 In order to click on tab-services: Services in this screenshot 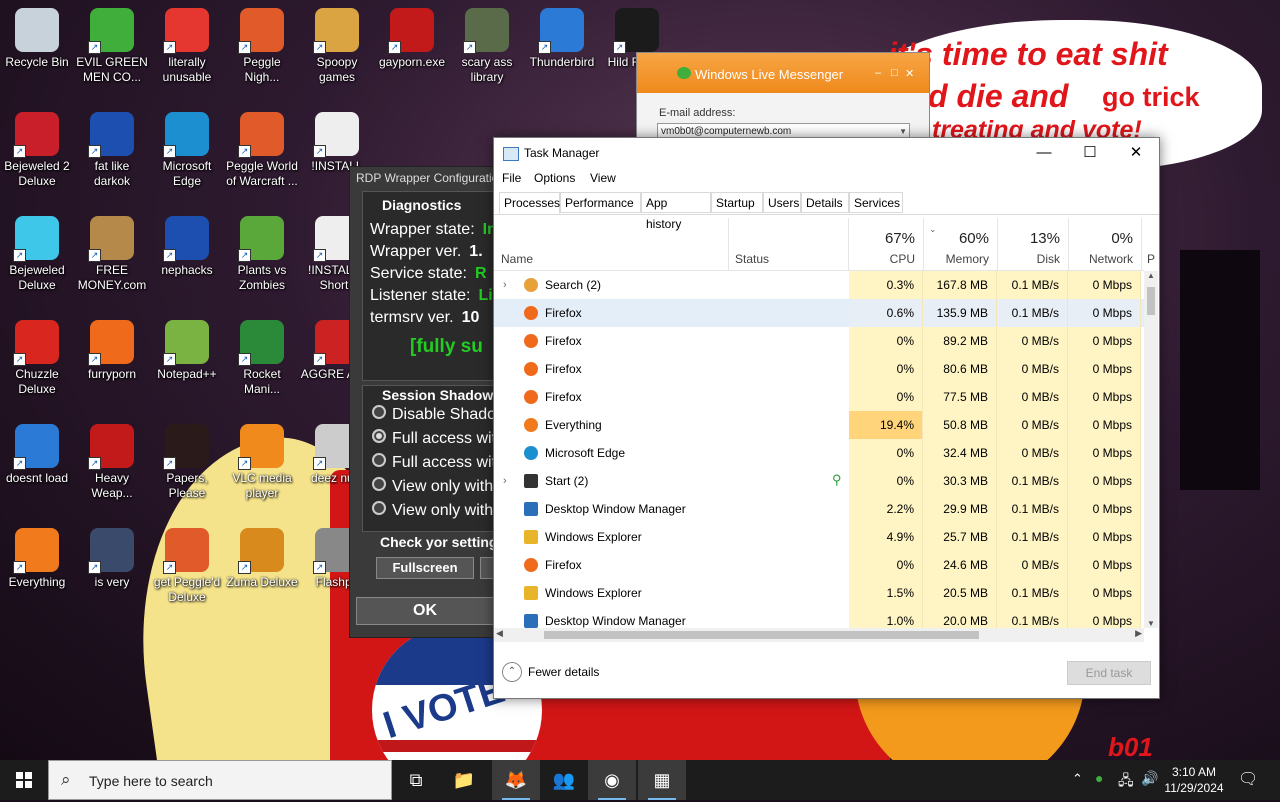, I will do `click(876, 202)`.